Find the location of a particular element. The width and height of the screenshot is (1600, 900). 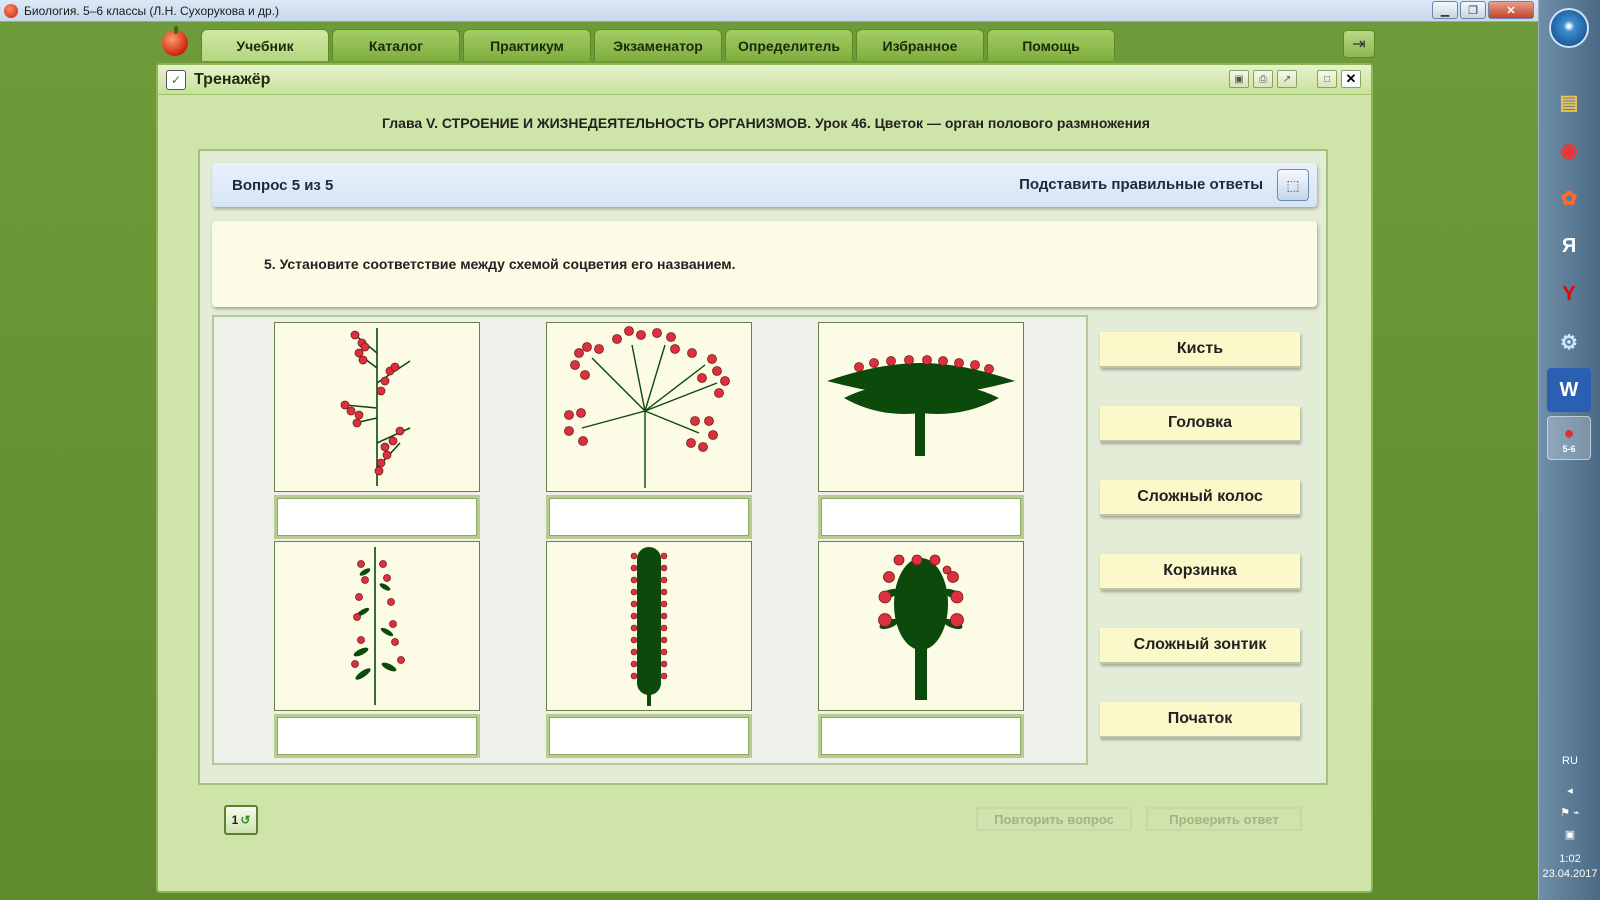

answer-basket: Корзинка is located at coordinates (1200, 572).